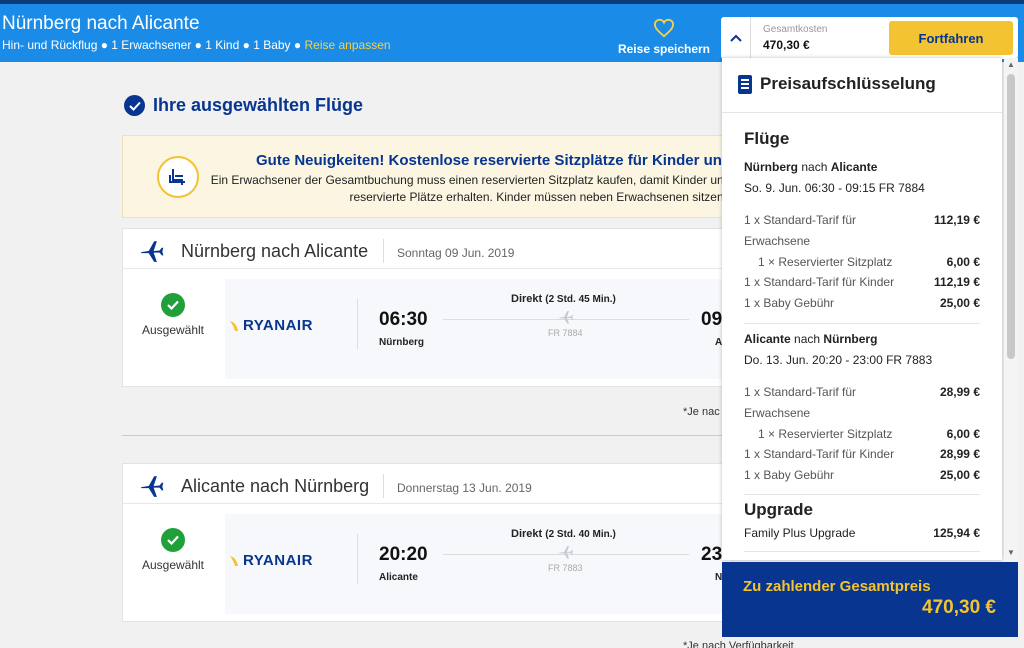 The height and width of the screenshot is (648, 1024). Describe the element at coordinates (258, 105) in the screenshot. I see `section-title-text: Ihre ausgewählten Flüge` at that location.